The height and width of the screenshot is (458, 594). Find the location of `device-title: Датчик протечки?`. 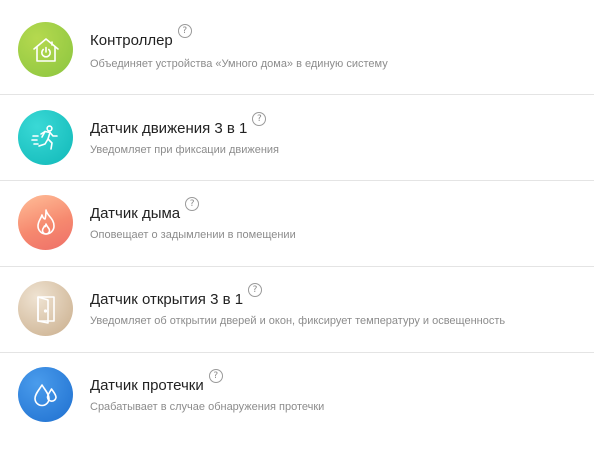

device-title: Датчик протечки? is located at coordinates (156, 382).